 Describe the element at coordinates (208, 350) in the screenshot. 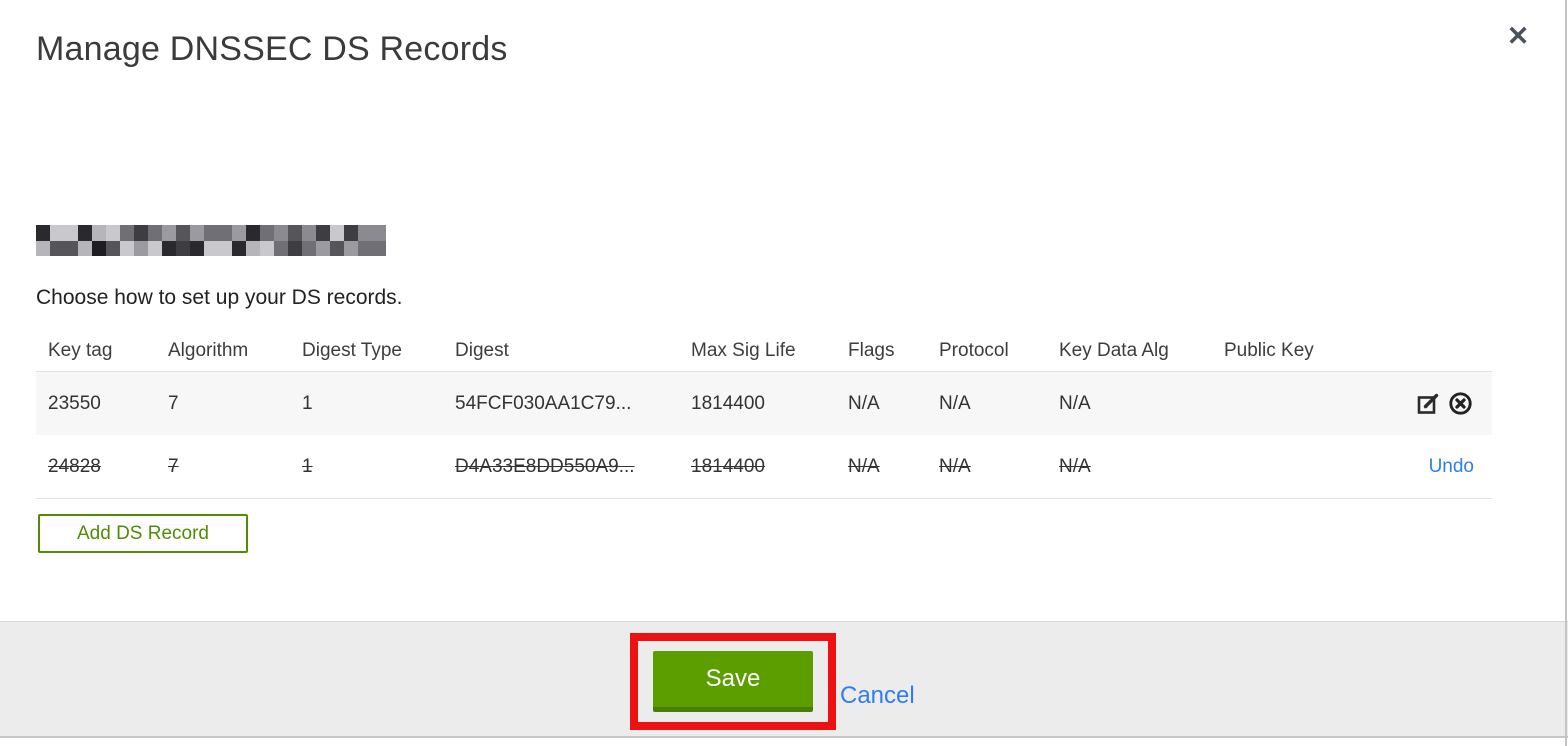

I see `column-header-algorithm: Algorithm` at that location.